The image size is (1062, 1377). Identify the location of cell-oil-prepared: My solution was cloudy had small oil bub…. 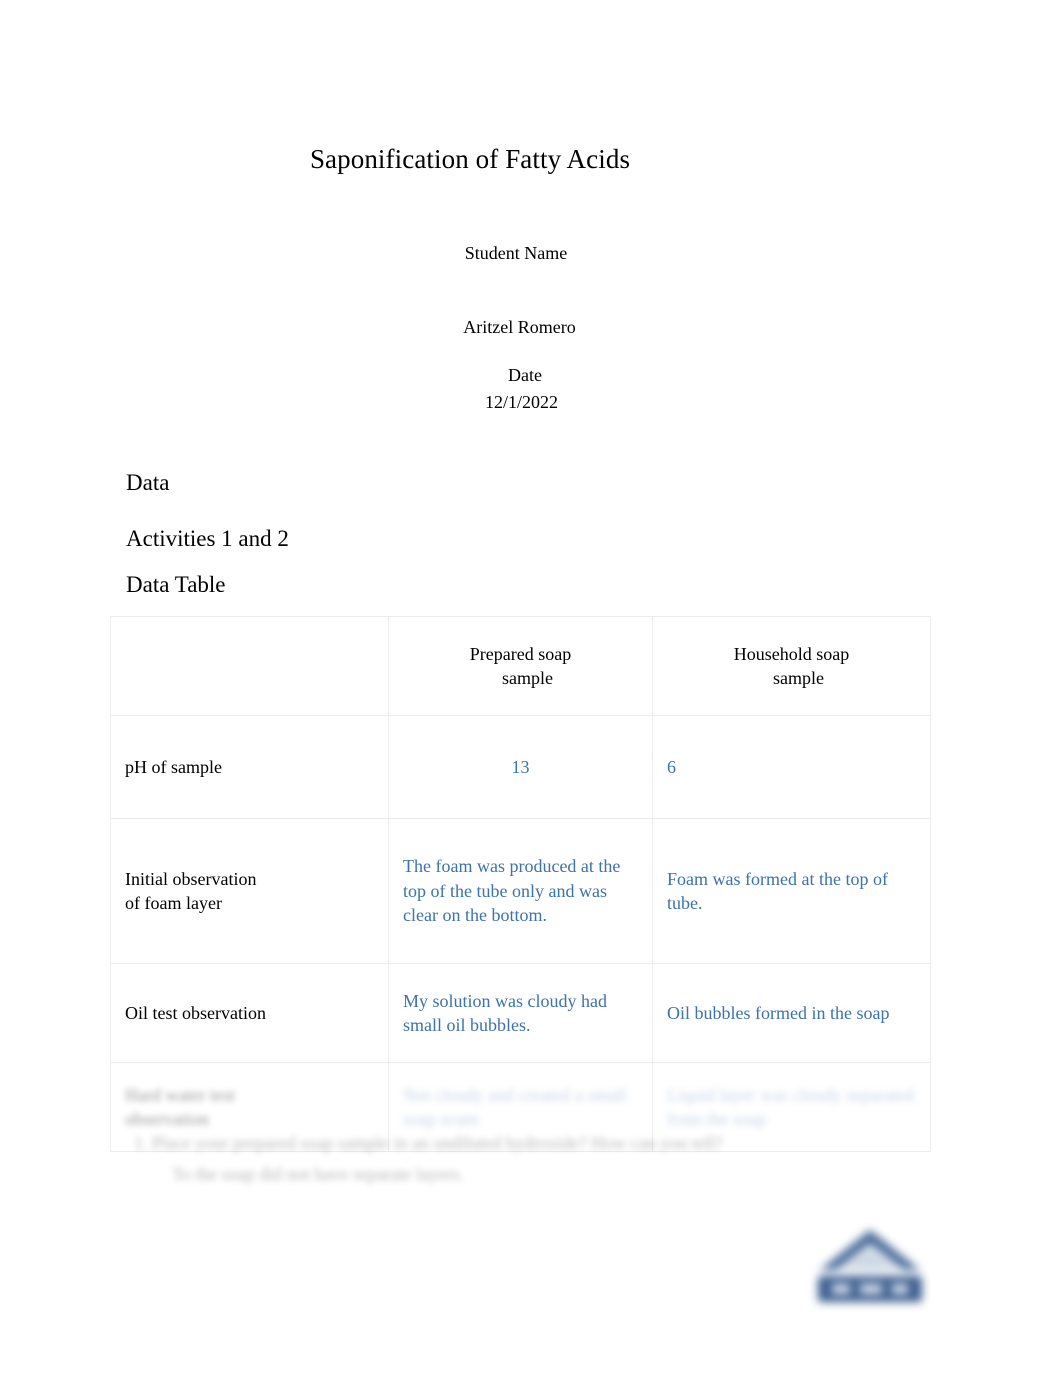
(520, 1013).